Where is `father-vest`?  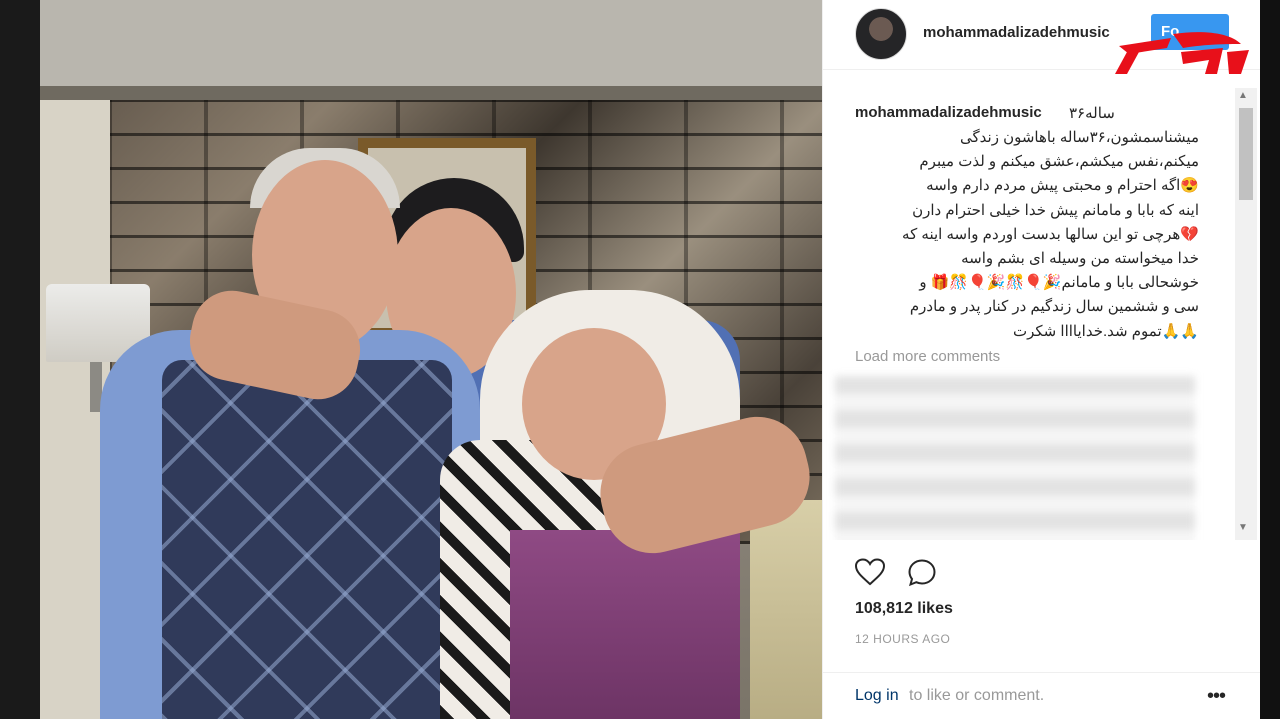
father-vest is located at coordinates (307, 539).